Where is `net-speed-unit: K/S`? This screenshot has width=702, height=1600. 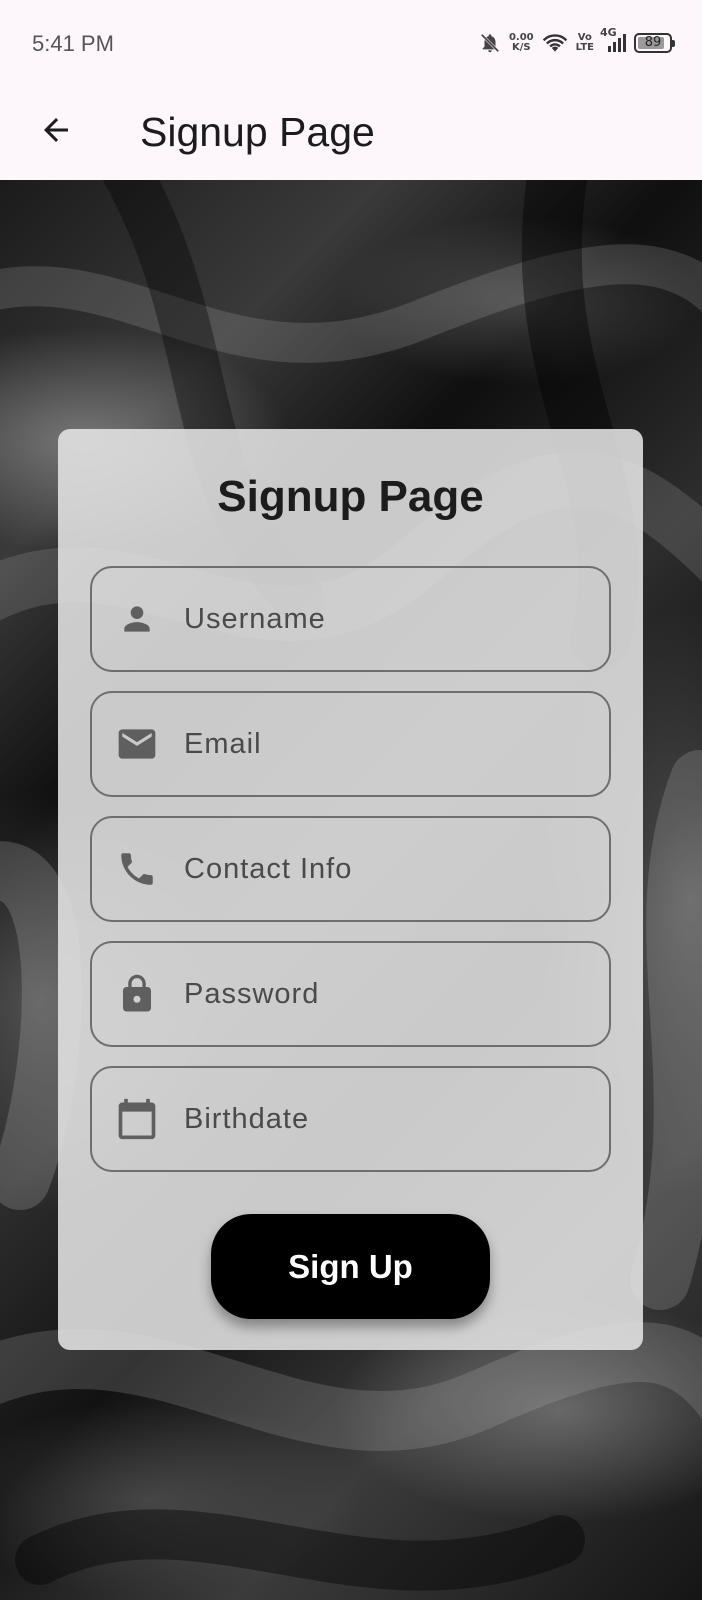
net-speed-unit: K/S is located at coordinates (521, 47).